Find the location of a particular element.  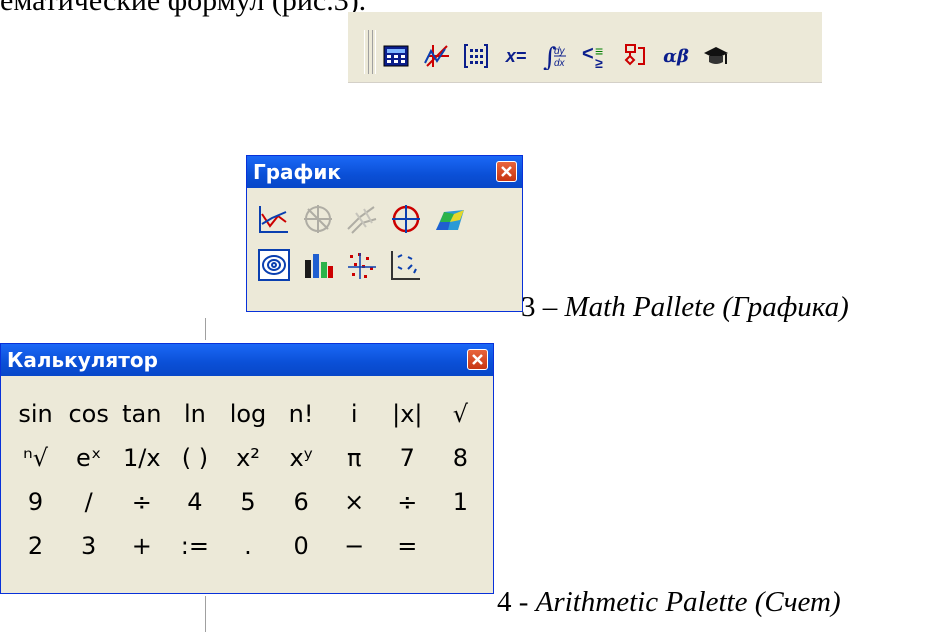

calculator-title: Калькулятор is located at coordinates (82, 360).